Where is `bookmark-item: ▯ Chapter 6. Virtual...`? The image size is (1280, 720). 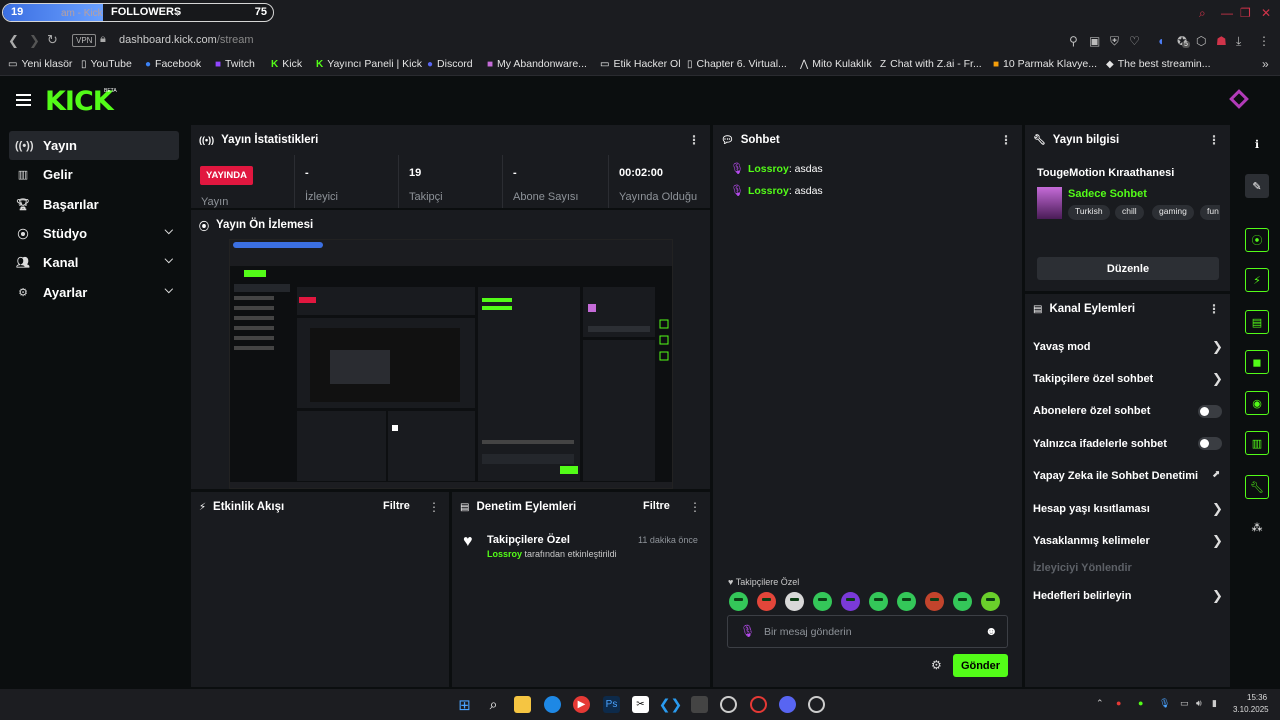 bookmark-item: ▯ Chapter 6. Virtual... is located at coordinates (737, 64).